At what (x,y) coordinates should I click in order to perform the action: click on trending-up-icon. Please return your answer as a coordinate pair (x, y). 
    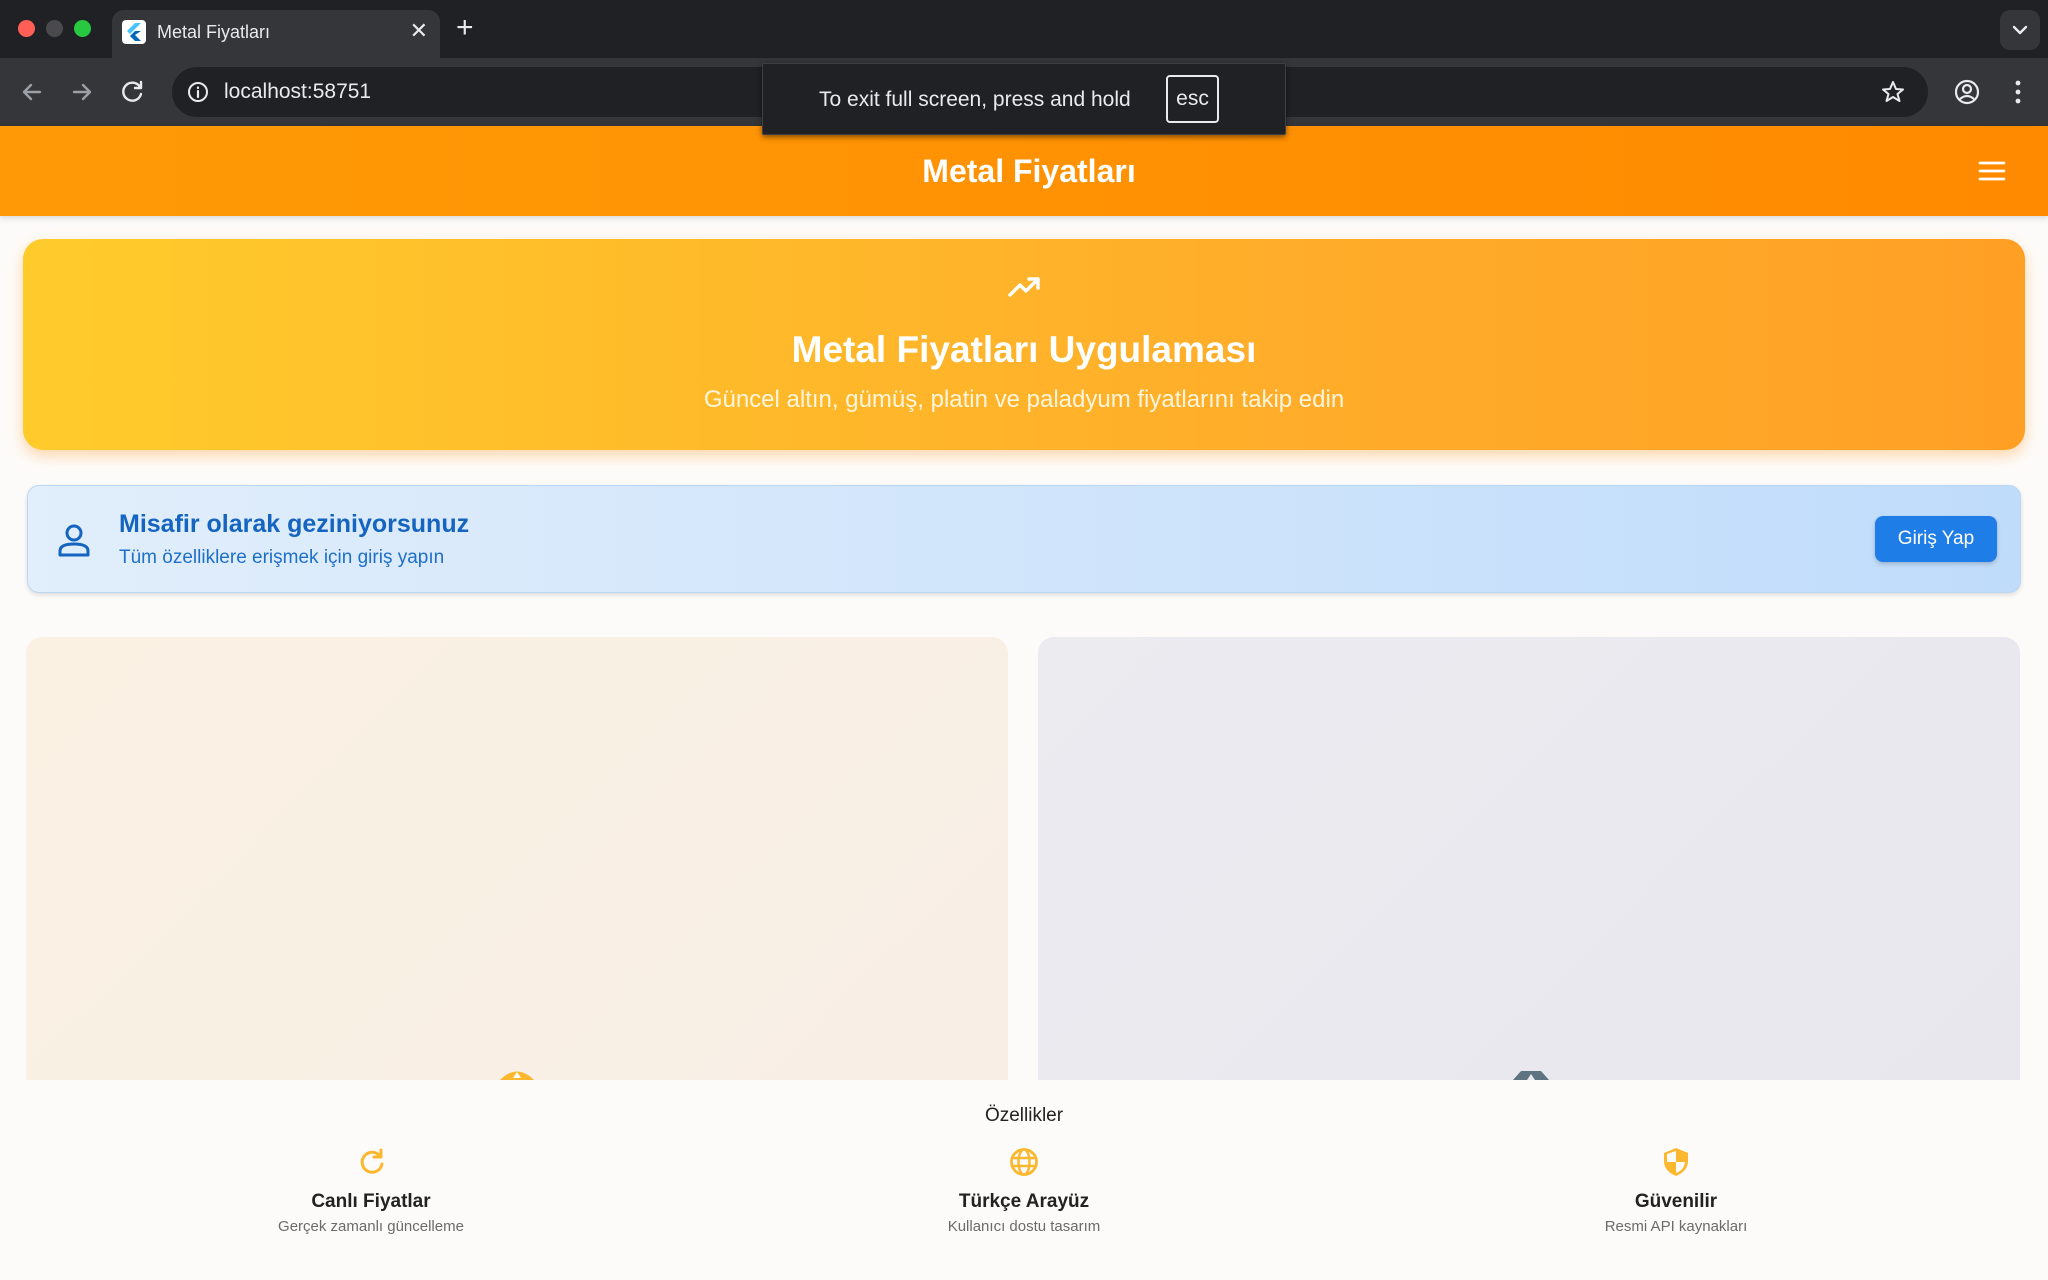
    Looking at the image, I should click on (1024, 287).